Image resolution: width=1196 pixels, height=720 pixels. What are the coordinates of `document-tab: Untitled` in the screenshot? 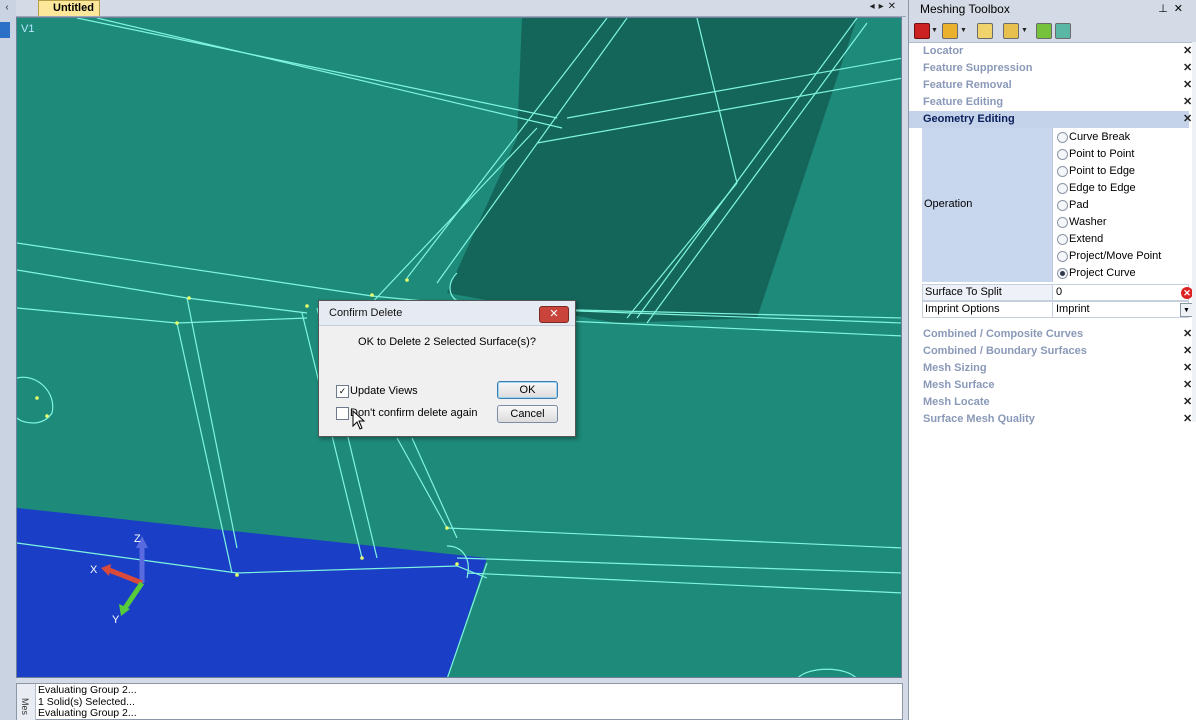 It's located at (69, 8).